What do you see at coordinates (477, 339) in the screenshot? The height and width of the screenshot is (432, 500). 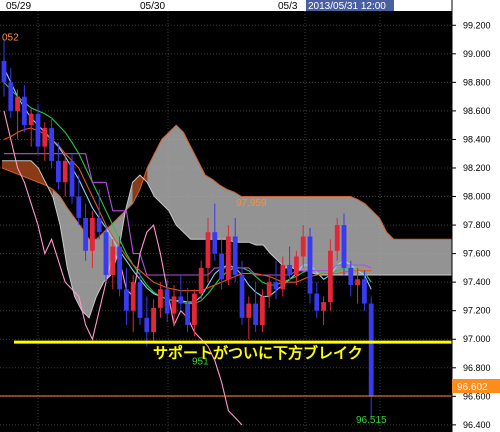 I see `y-tick-label: 97.000` at bounding box center [477, 339].